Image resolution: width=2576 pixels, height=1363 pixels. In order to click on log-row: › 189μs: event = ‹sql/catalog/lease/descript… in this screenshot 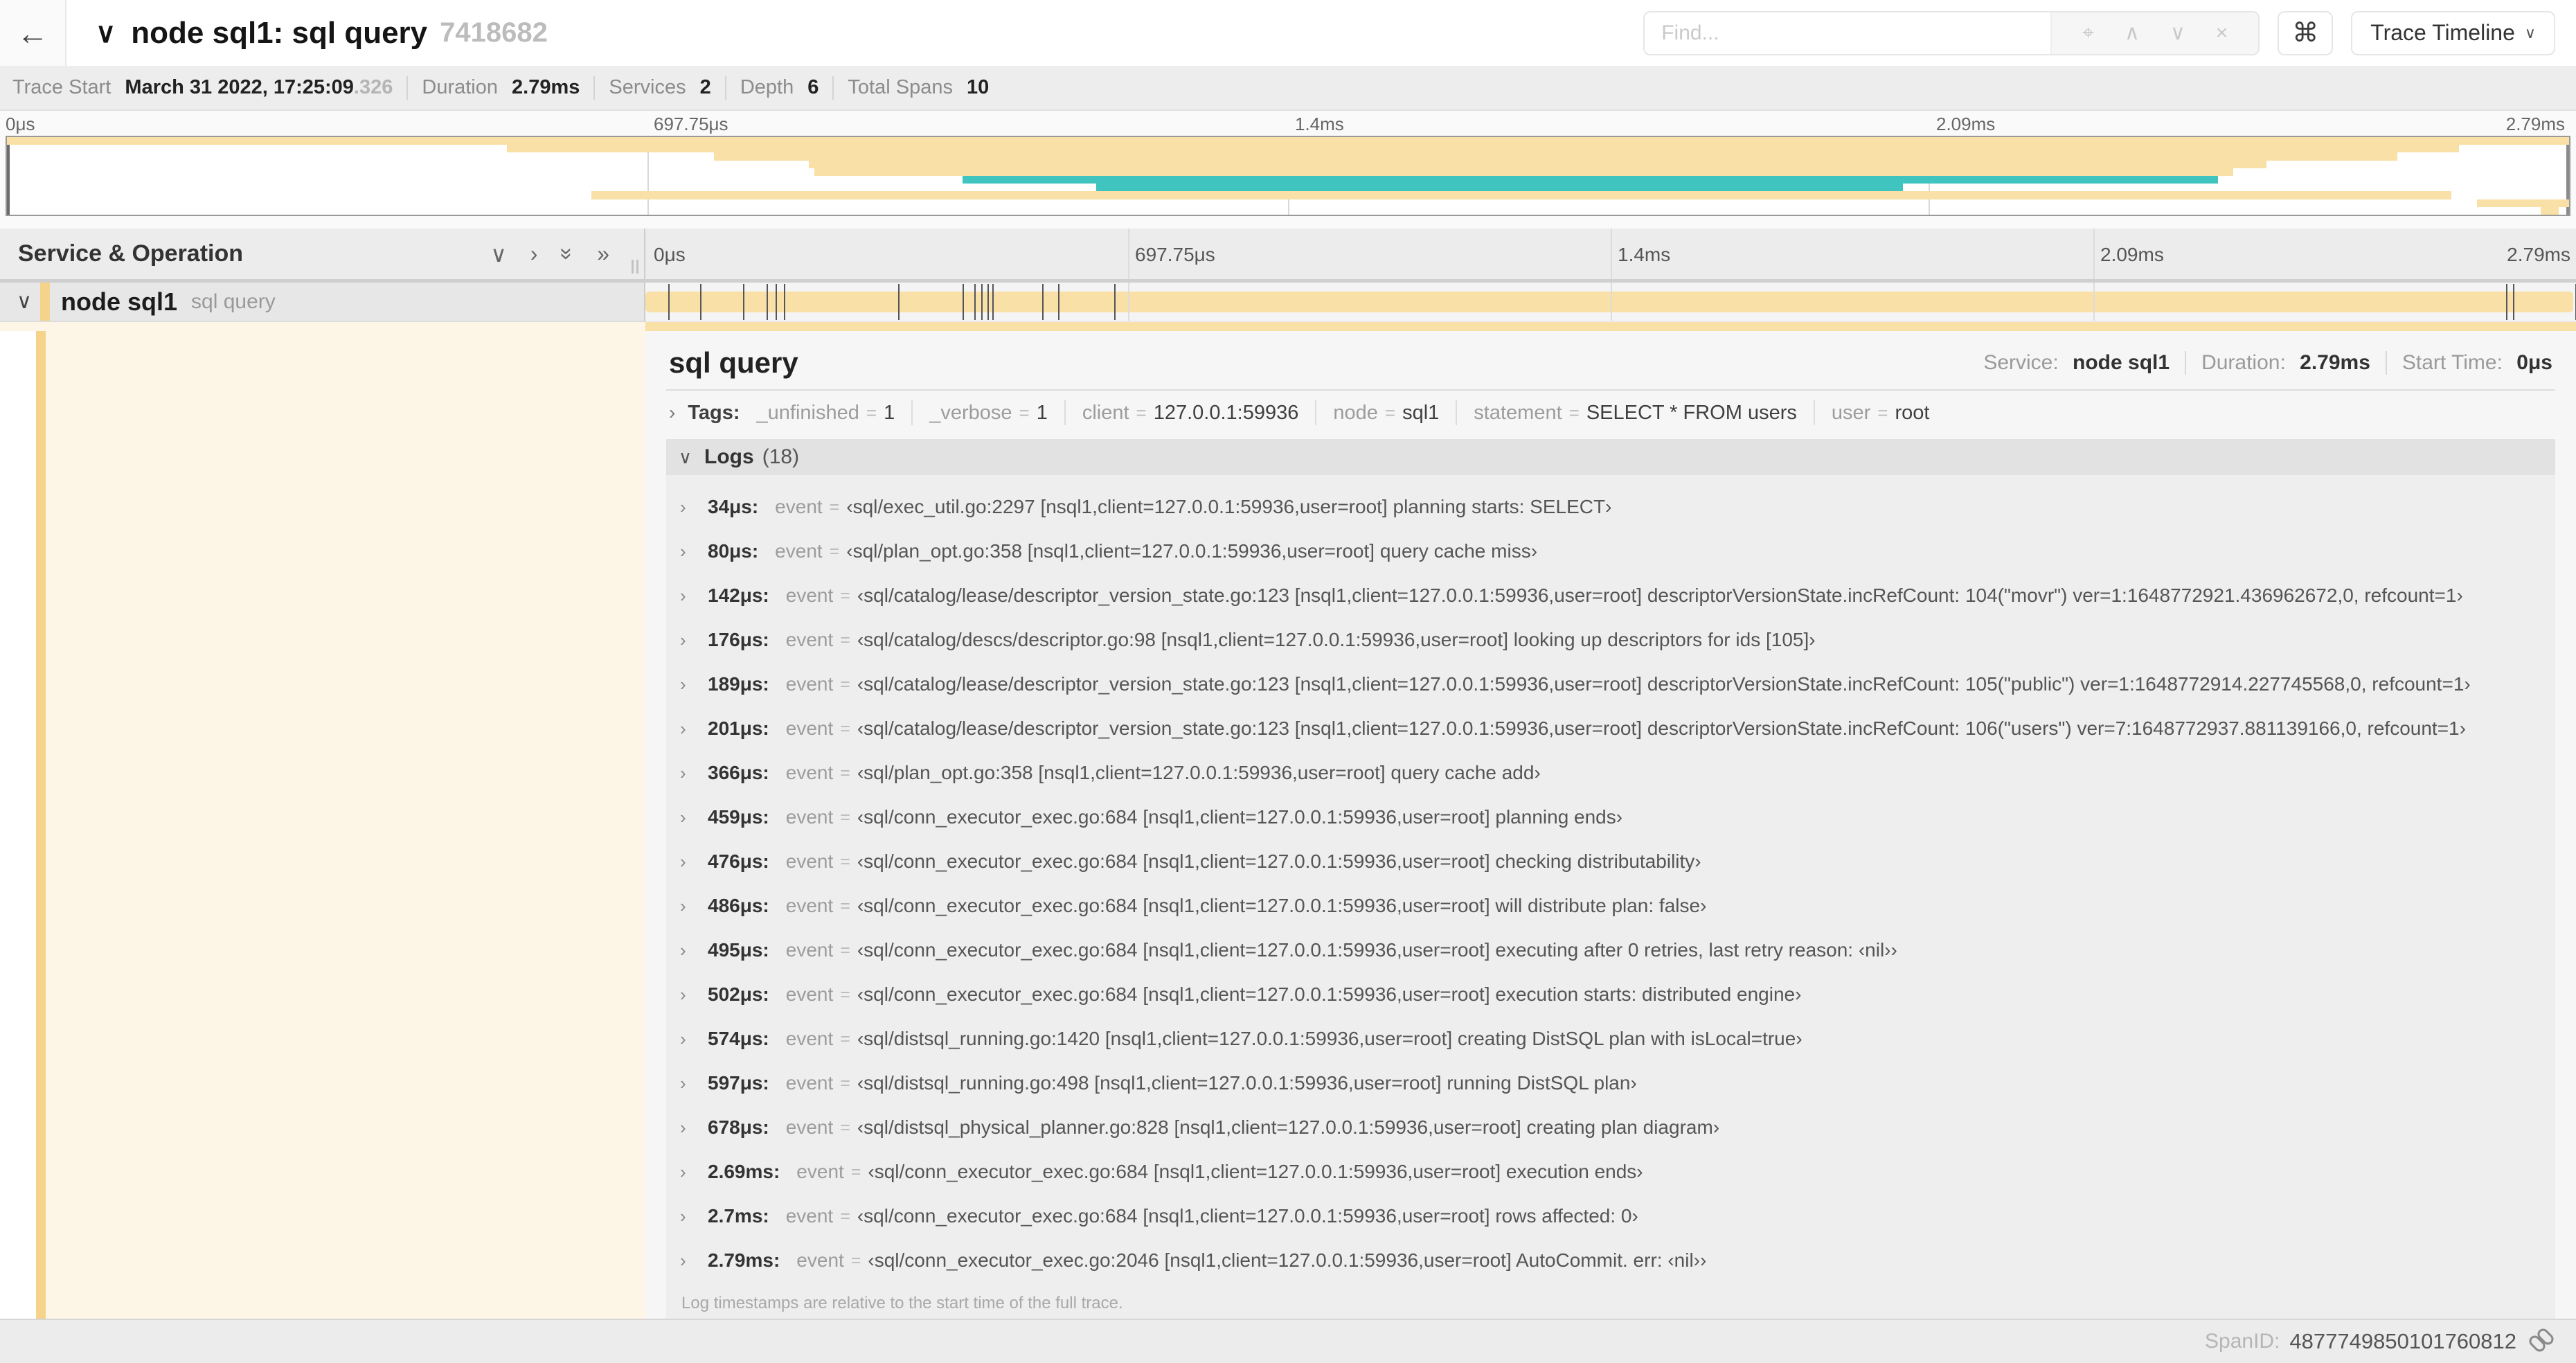, I will do `click(1611, 684)`.